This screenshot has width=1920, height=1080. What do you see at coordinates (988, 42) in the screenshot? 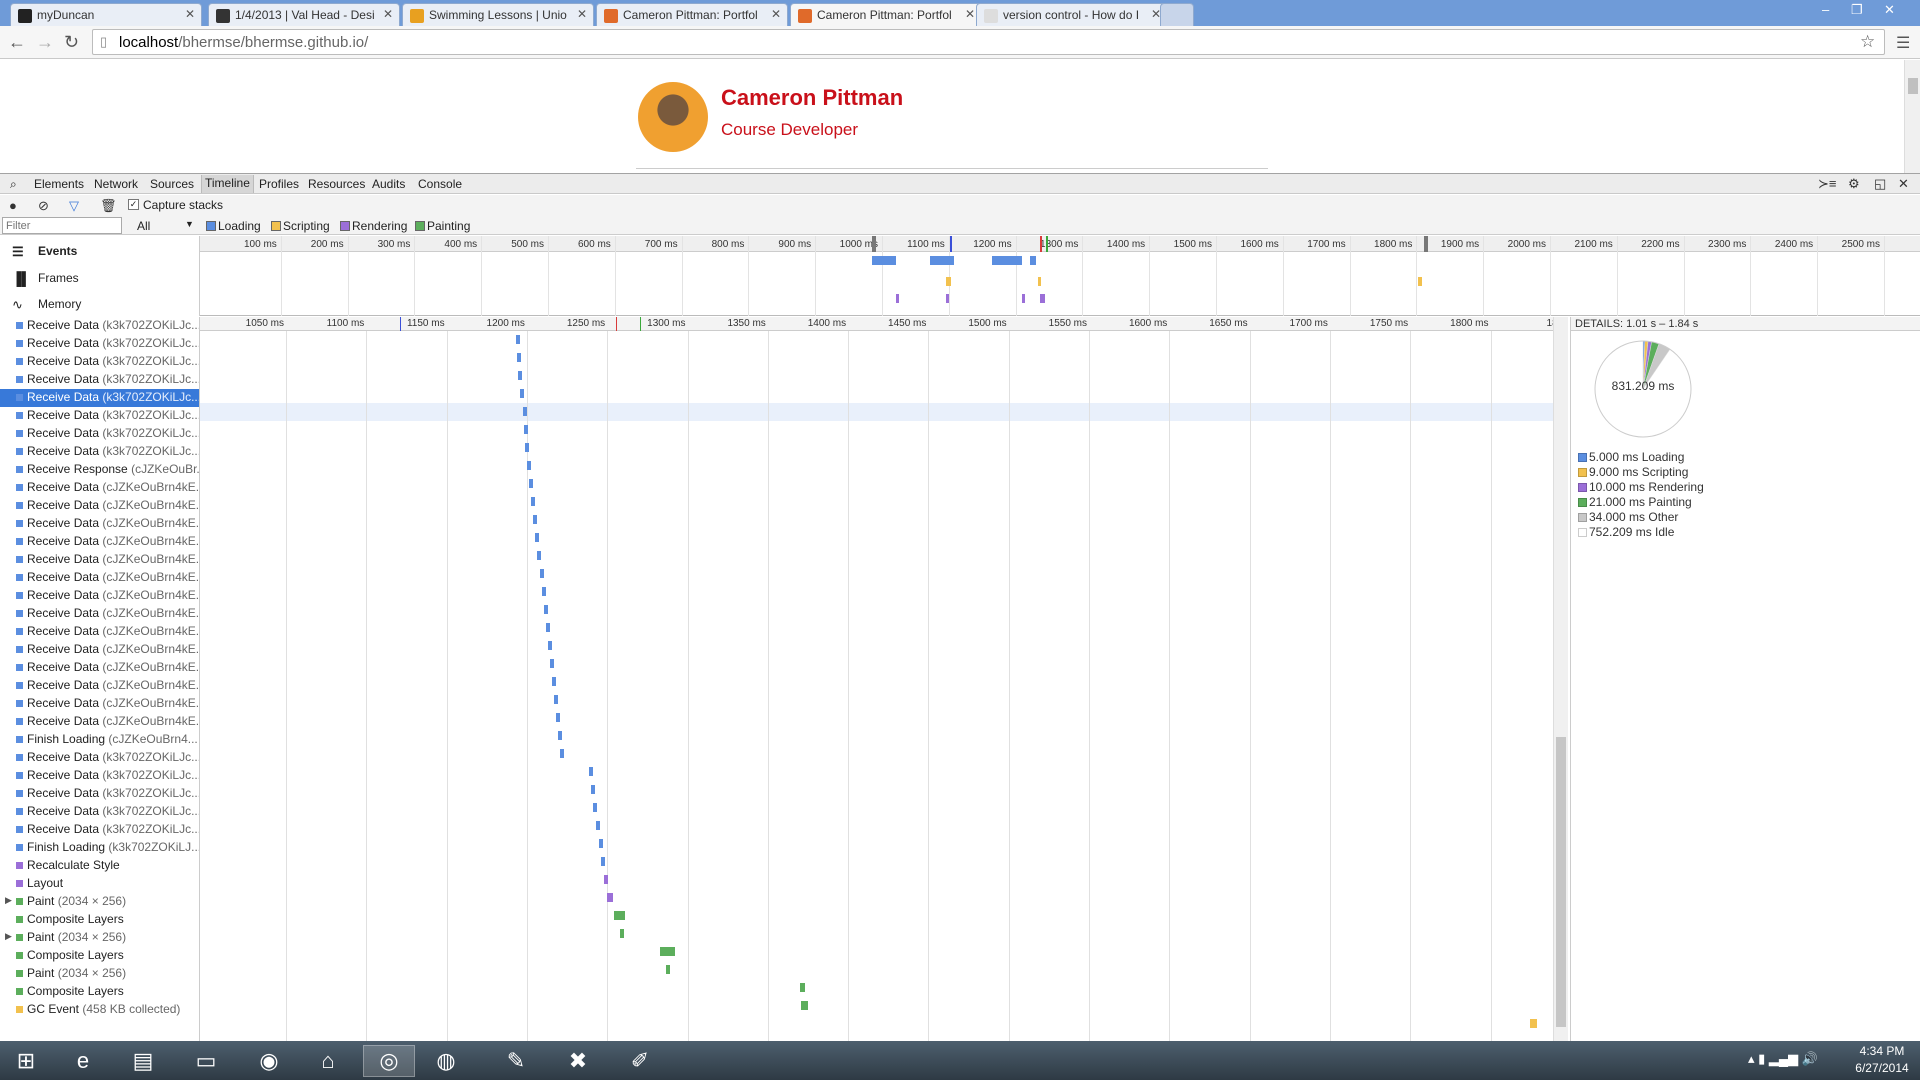
I see `address-bar: ▯ localhost/bhermse/bhermse.github.io/` at bounding box center [988, 42].